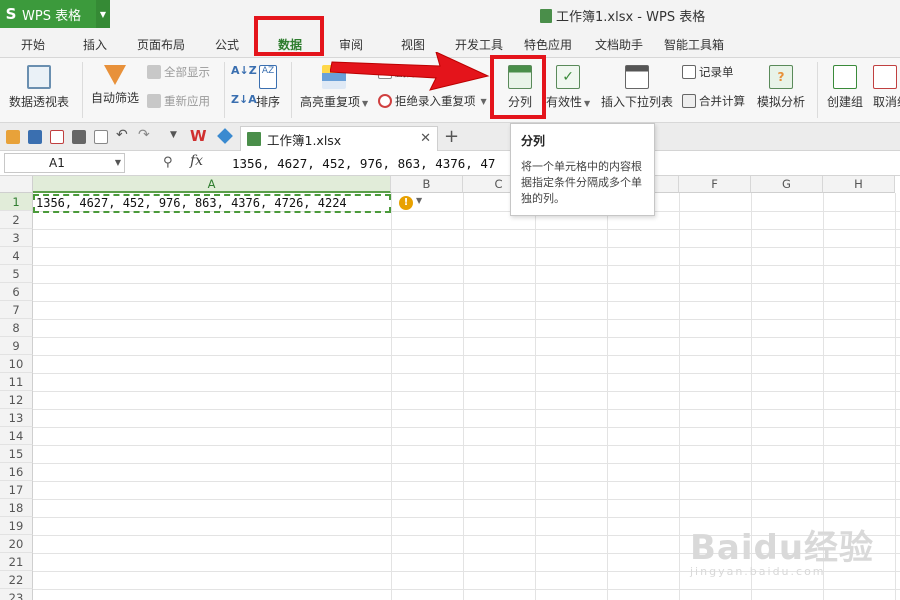 Image resolution: width=900 pixels, height=600 pixels. I want to click on app-dropdown-icon: ▼, so click(103, 14).